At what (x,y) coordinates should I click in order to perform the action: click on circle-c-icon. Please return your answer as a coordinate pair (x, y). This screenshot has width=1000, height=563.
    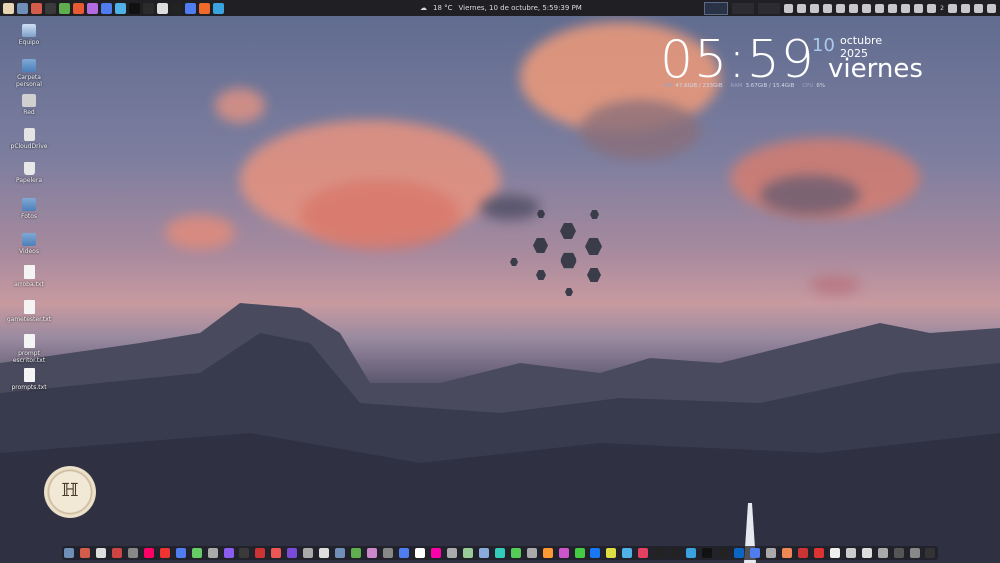
    Looking at the image, I should click on (134, 8).